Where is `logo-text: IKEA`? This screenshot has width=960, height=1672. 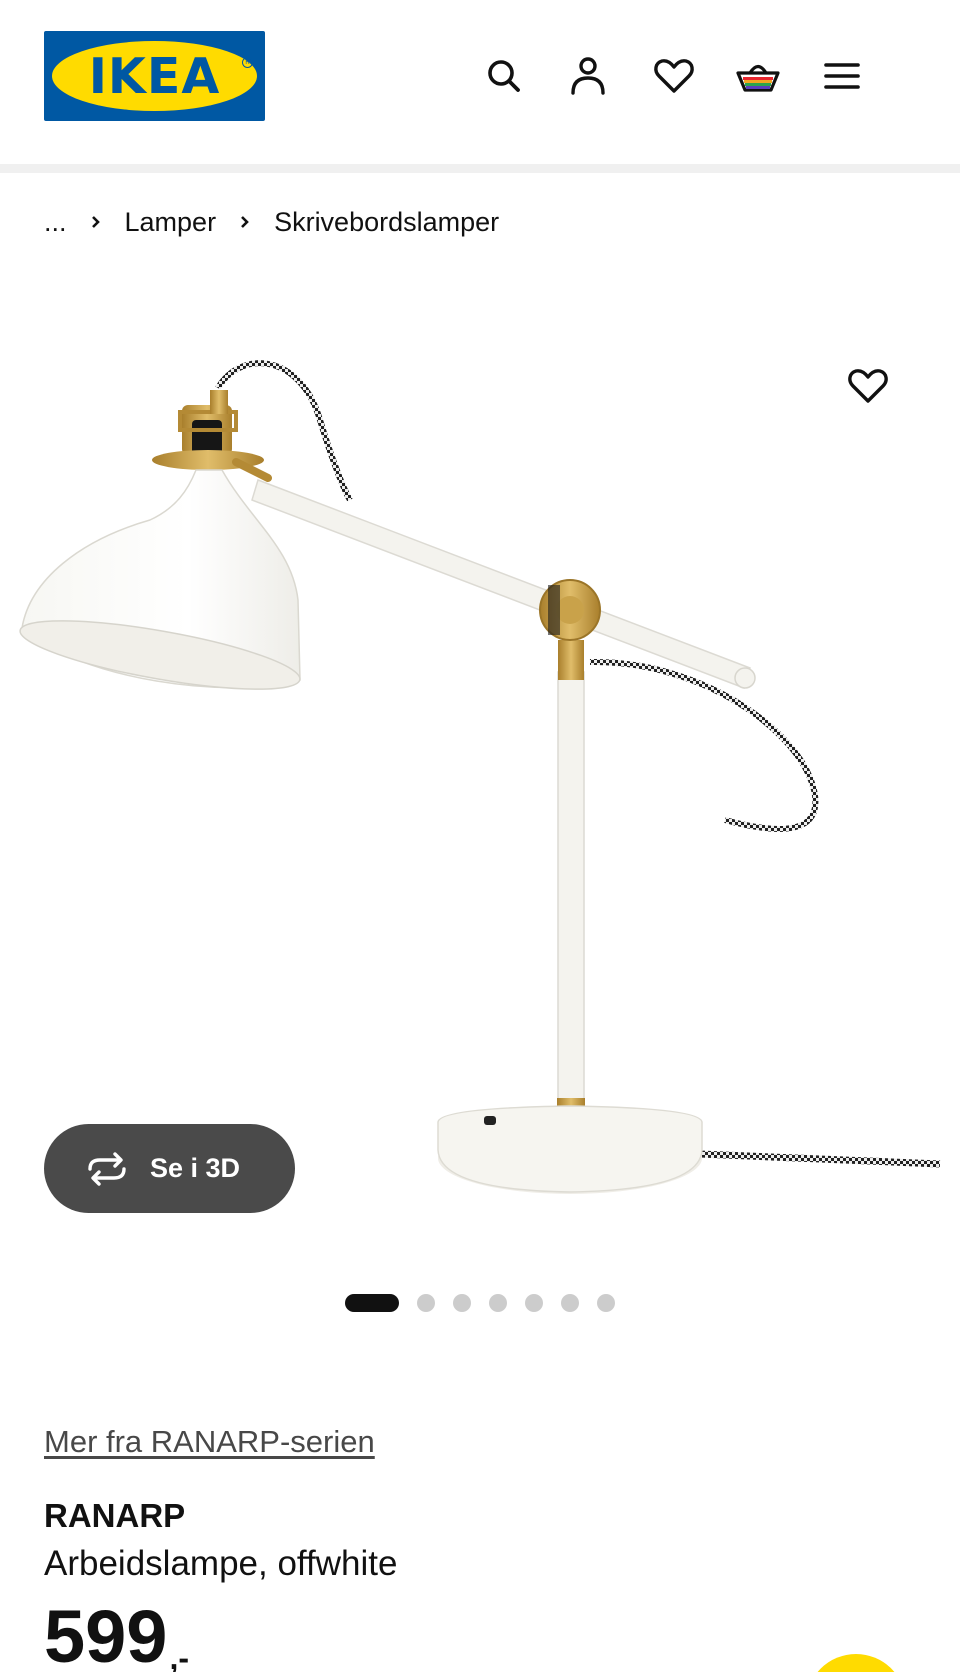 logo-text: IKEA is located at coordinates (154, 76).